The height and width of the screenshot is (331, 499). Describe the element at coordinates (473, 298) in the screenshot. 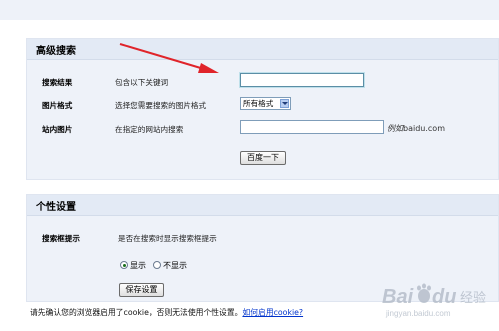

I see `svg-text: 经验` at that location.